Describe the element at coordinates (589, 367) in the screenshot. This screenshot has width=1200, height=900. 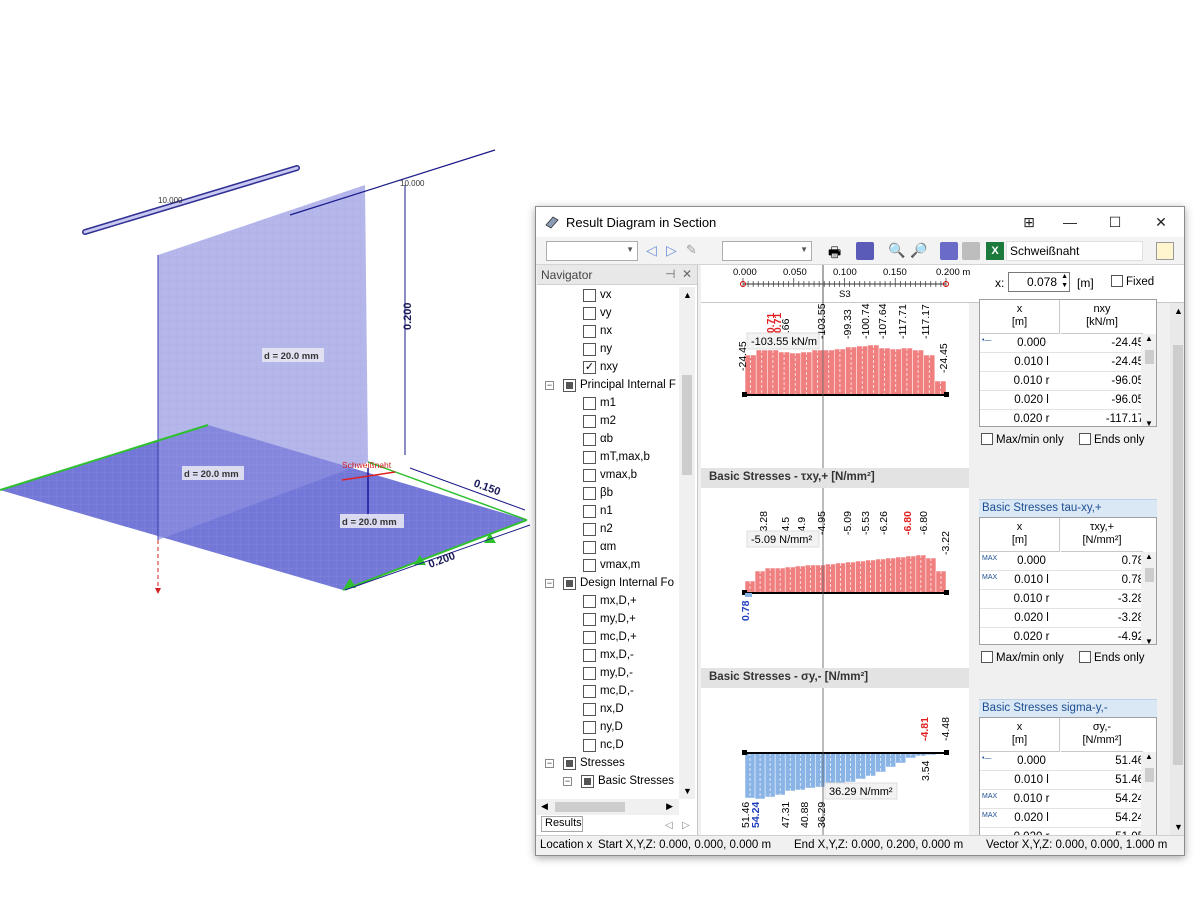
I see `tree-checkbox: ✓` at that location.